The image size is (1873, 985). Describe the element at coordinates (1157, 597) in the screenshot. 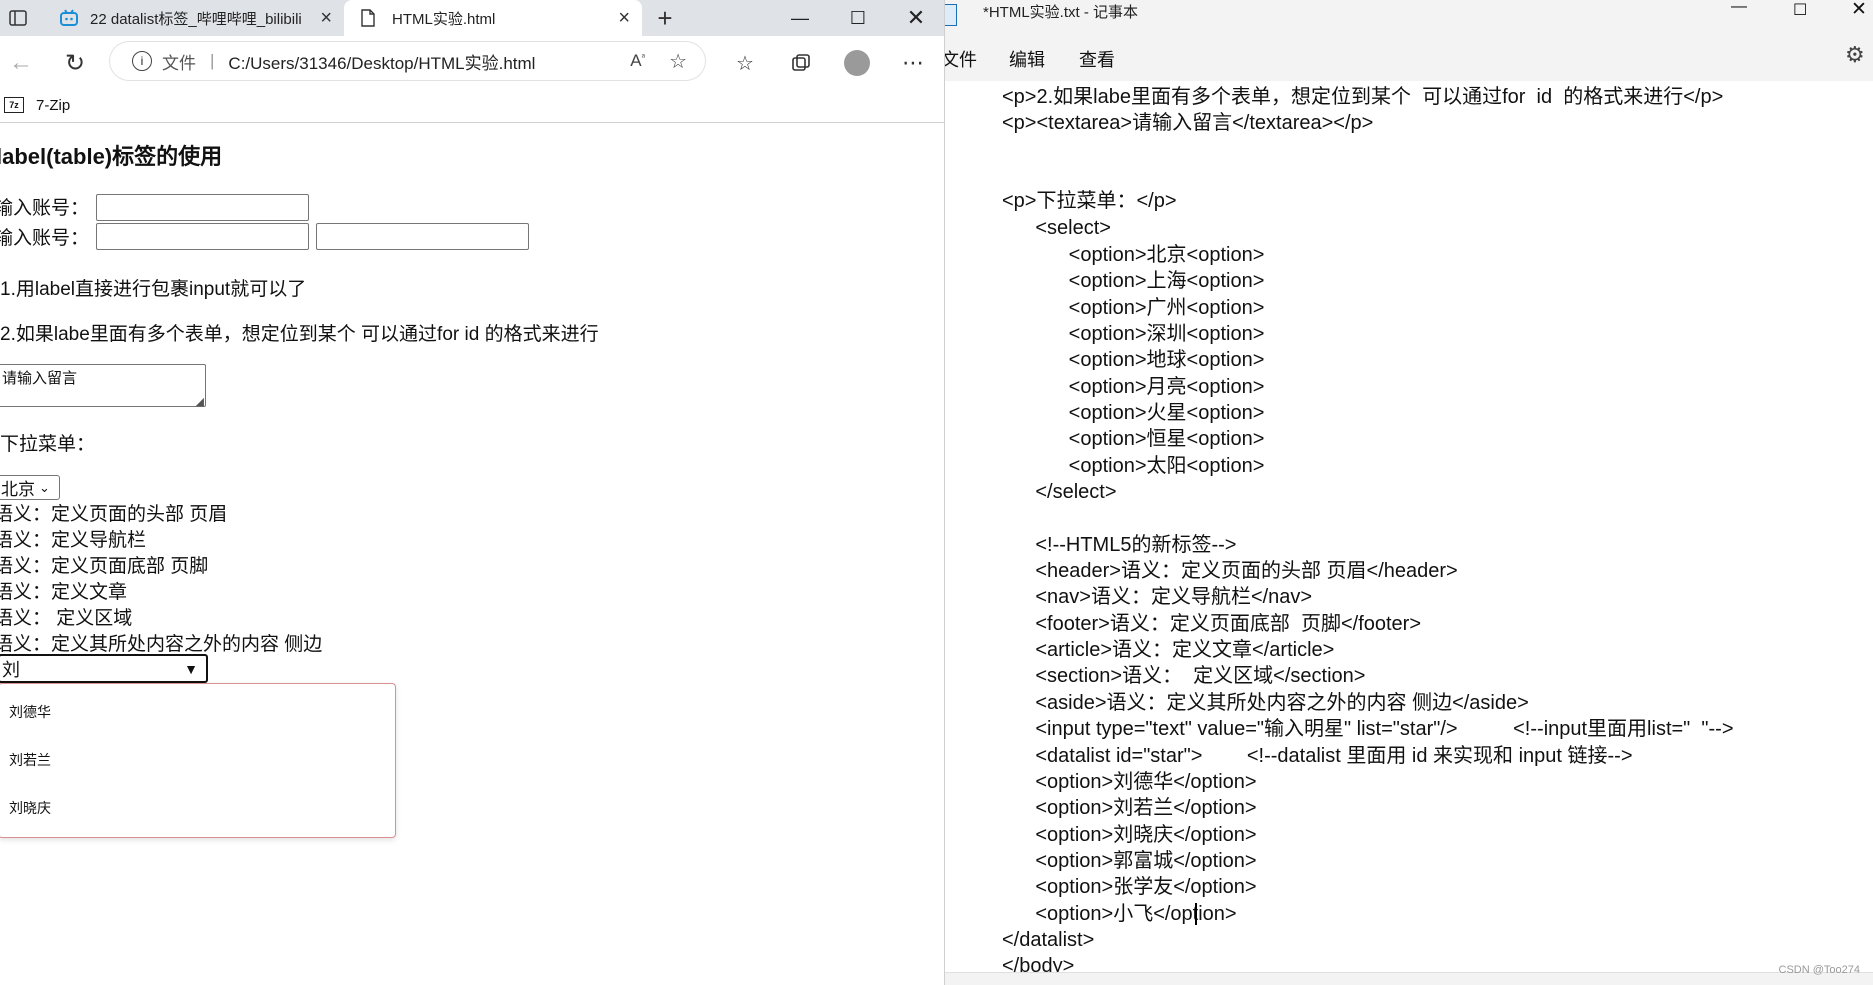

I see `code-line: <nav>语义：定义导航栏</nav>` at that location.